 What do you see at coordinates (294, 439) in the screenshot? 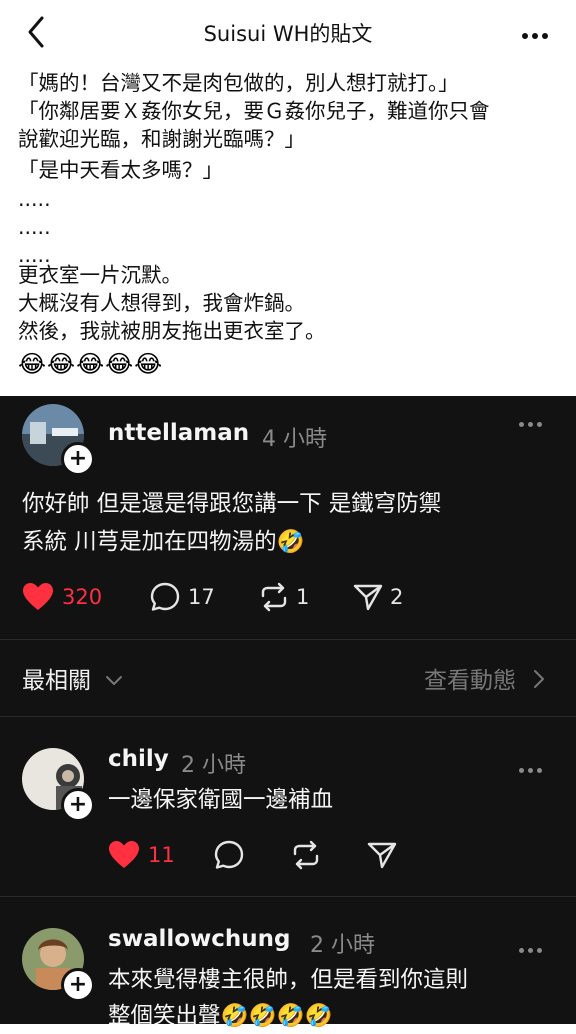
I see `comment-time: 4 小時` at bounding box center [294, 439].